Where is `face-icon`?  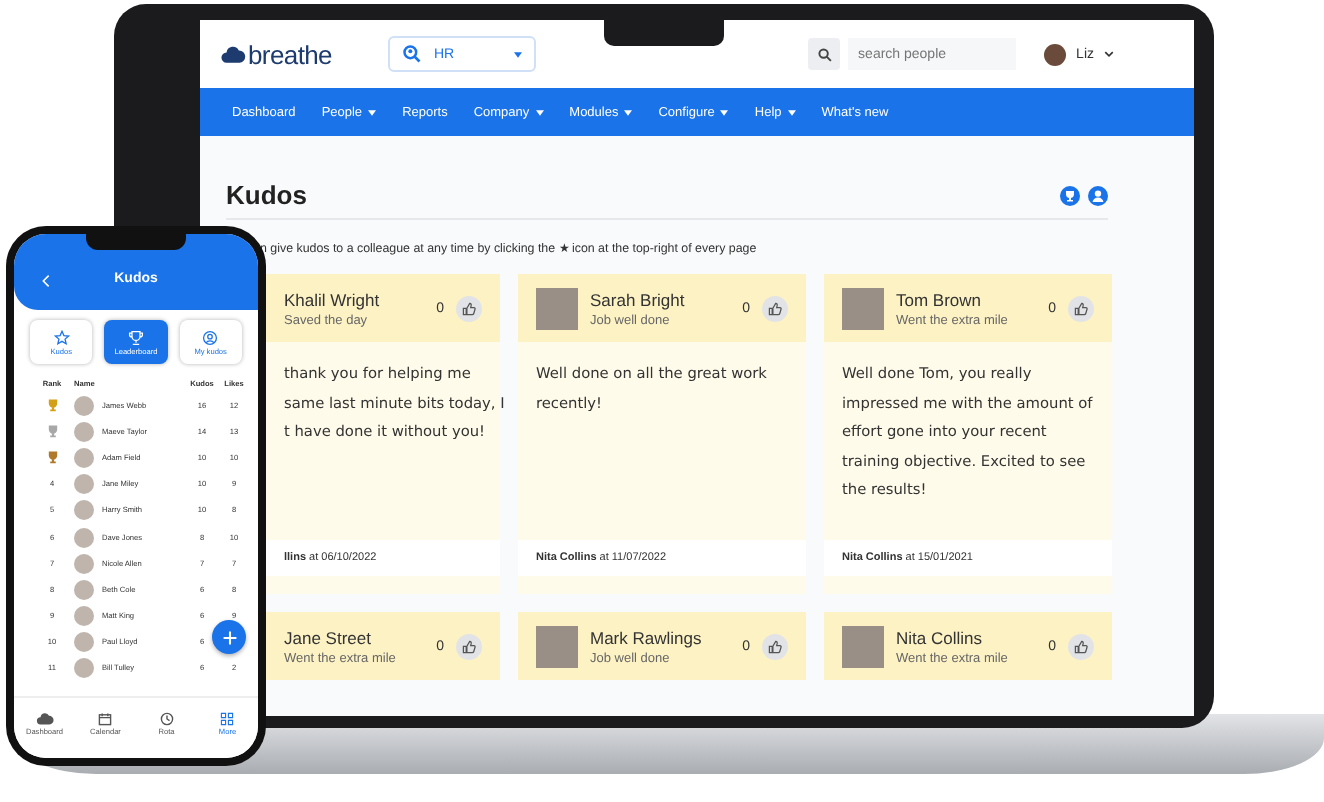
face-icon is located at coordinates (210, 337).